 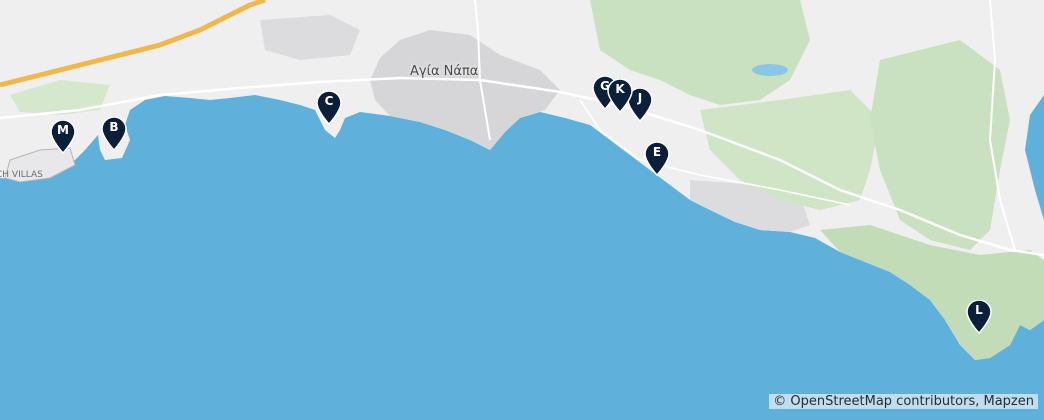 I want to click on map-marker-l: L, so click(x=979, y=317).